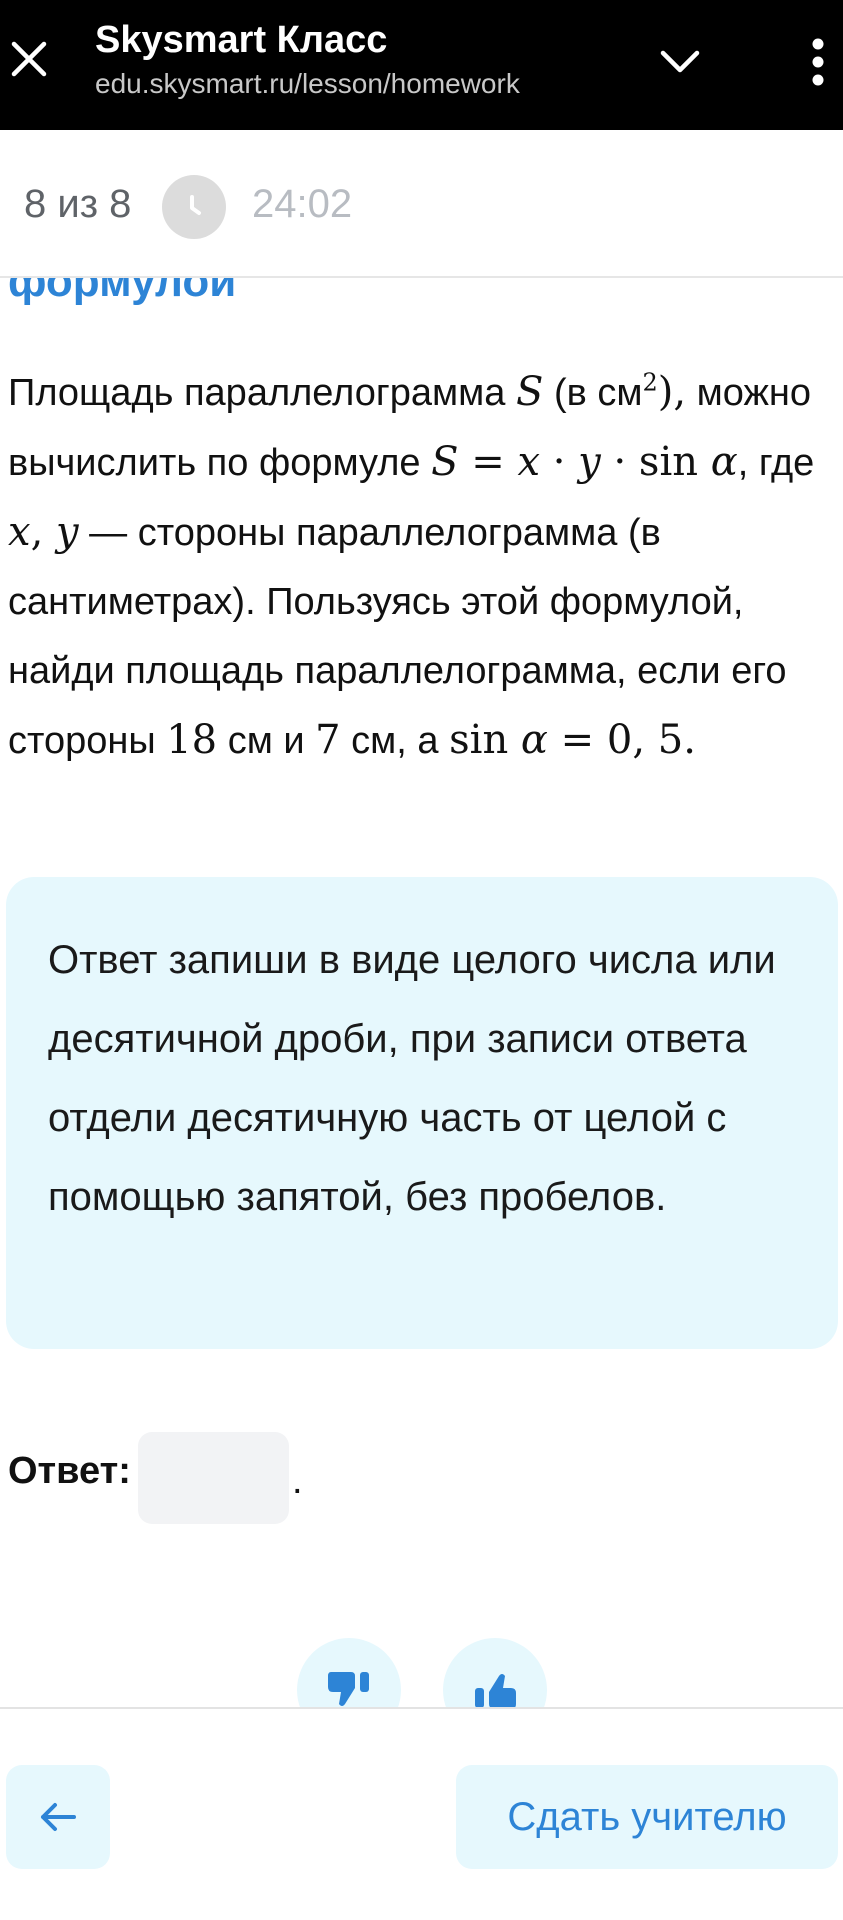 Image resolution: width=843 pixels, height=1920 pixels. I want to click on arrow-left-icon, so click(58, 1817).